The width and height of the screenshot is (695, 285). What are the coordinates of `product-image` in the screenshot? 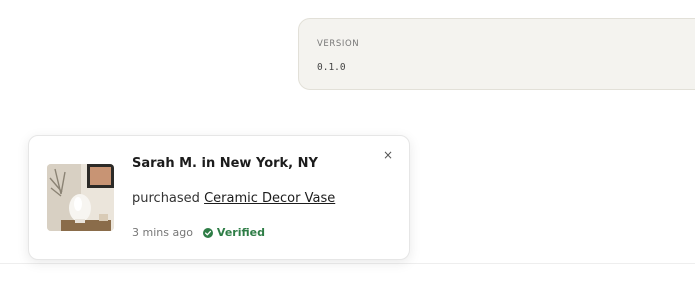 It's located at (80, 197).